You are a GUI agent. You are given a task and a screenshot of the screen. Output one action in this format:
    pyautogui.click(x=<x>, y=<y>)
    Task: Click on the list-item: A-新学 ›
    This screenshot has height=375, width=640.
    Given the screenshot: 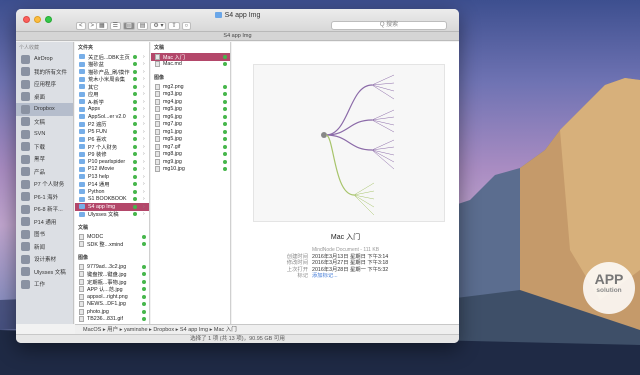 What is the action you would take?
    pyautogui.click(x=112, y=102)
    